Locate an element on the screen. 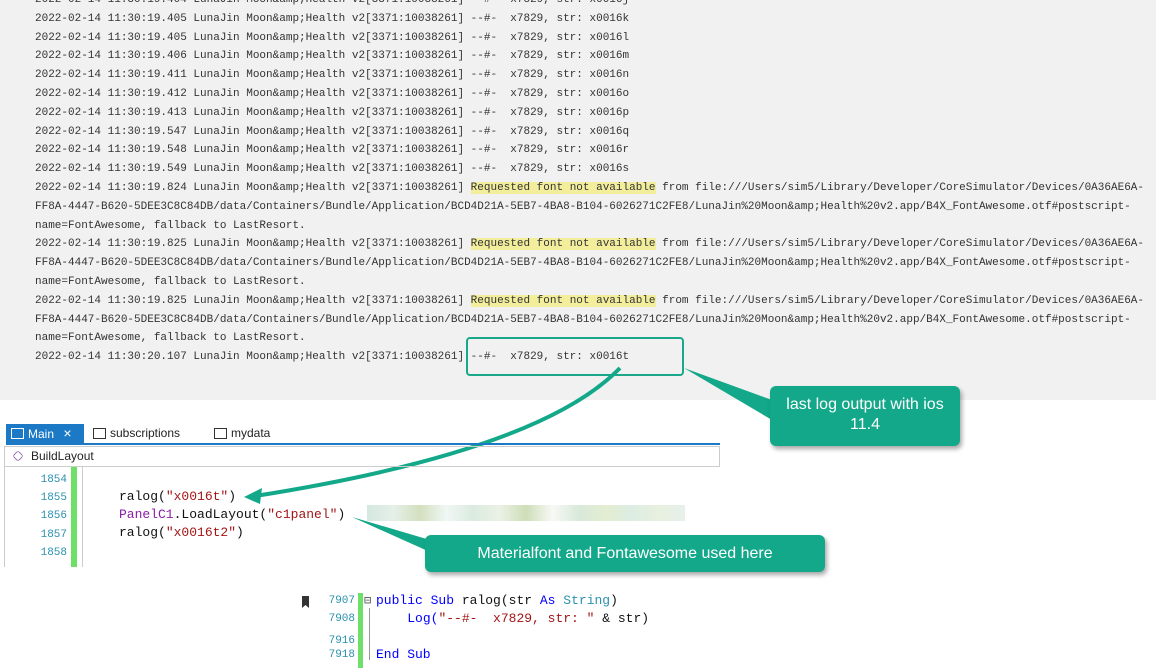 Image resolution: width=1156 pixels, height=668 pixels. fold-line is located at coordinates (369, 634).